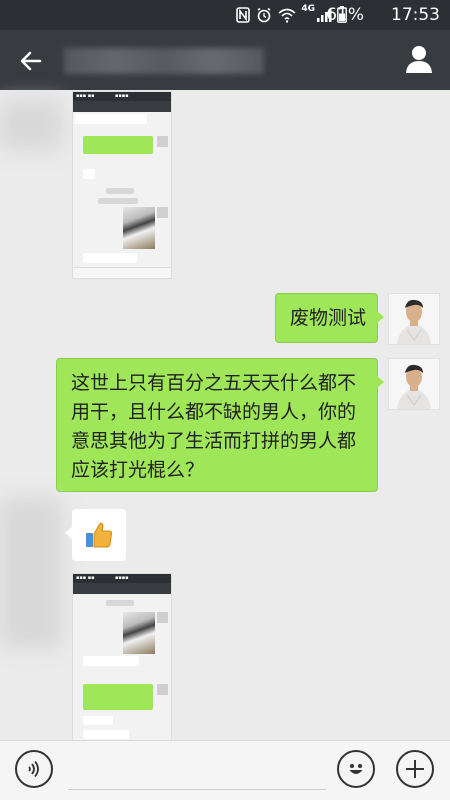 The width and height of the screenshot is (450, 800). I want to click on emoji-button, so click(356, 769).